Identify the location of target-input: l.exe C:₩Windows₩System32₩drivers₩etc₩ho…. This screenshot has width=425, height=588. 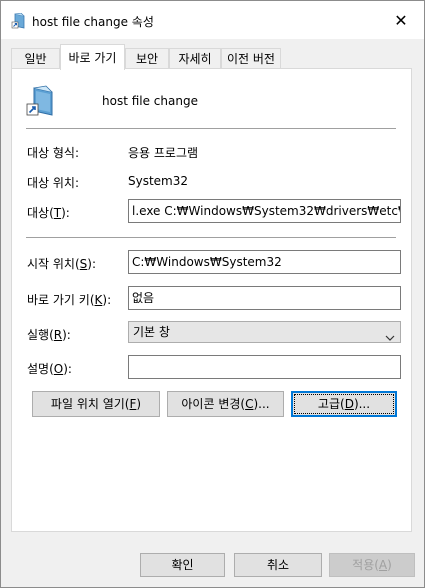
(264, 211).